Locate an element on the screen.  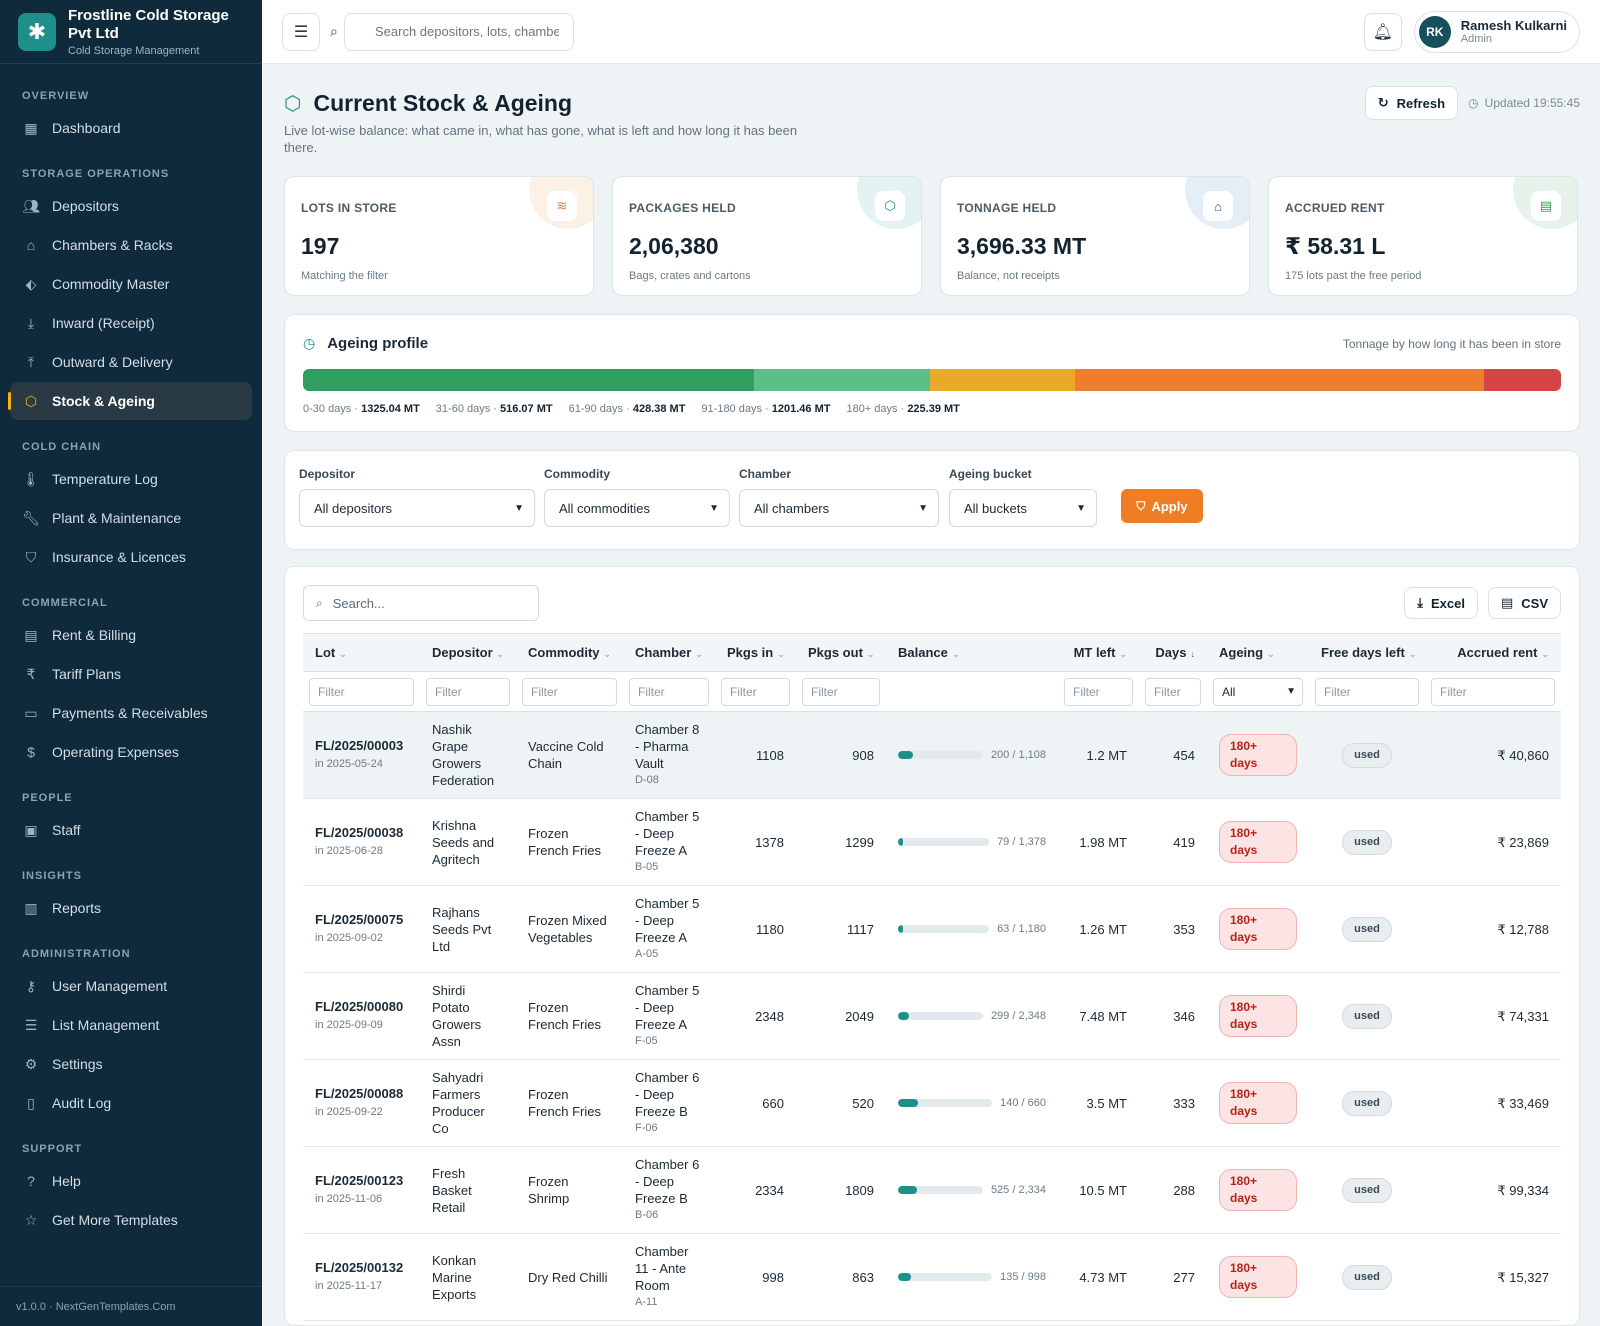
column-header-depositor: Depositor ⌄ is located at coordinates (468, 652).